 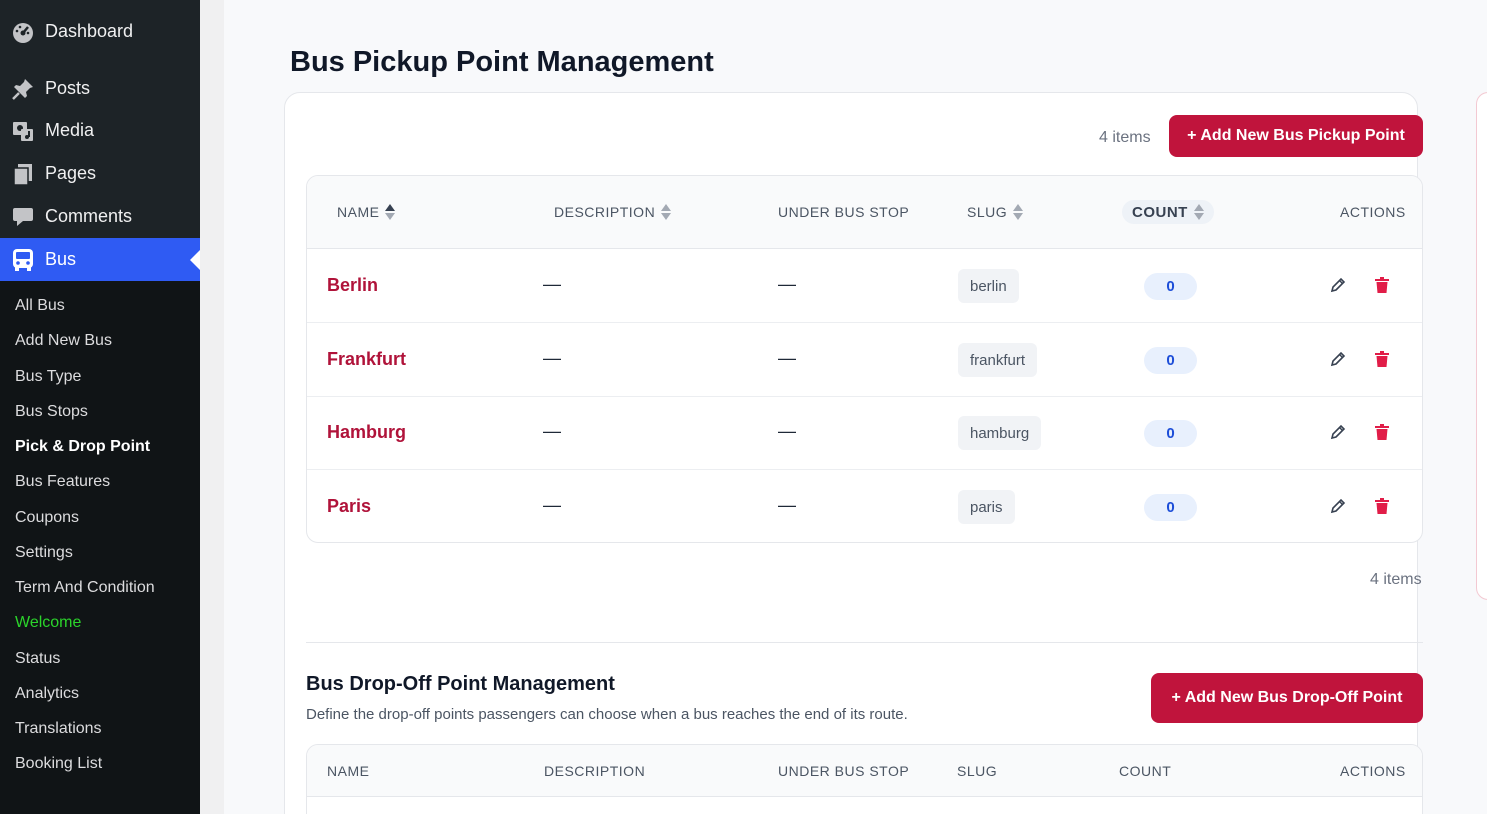 What do you see at coordinates (85, 588) in the screenshot?
I see `submenu-term-and-condition: Term And Condition` at bounding box center [85, 588].